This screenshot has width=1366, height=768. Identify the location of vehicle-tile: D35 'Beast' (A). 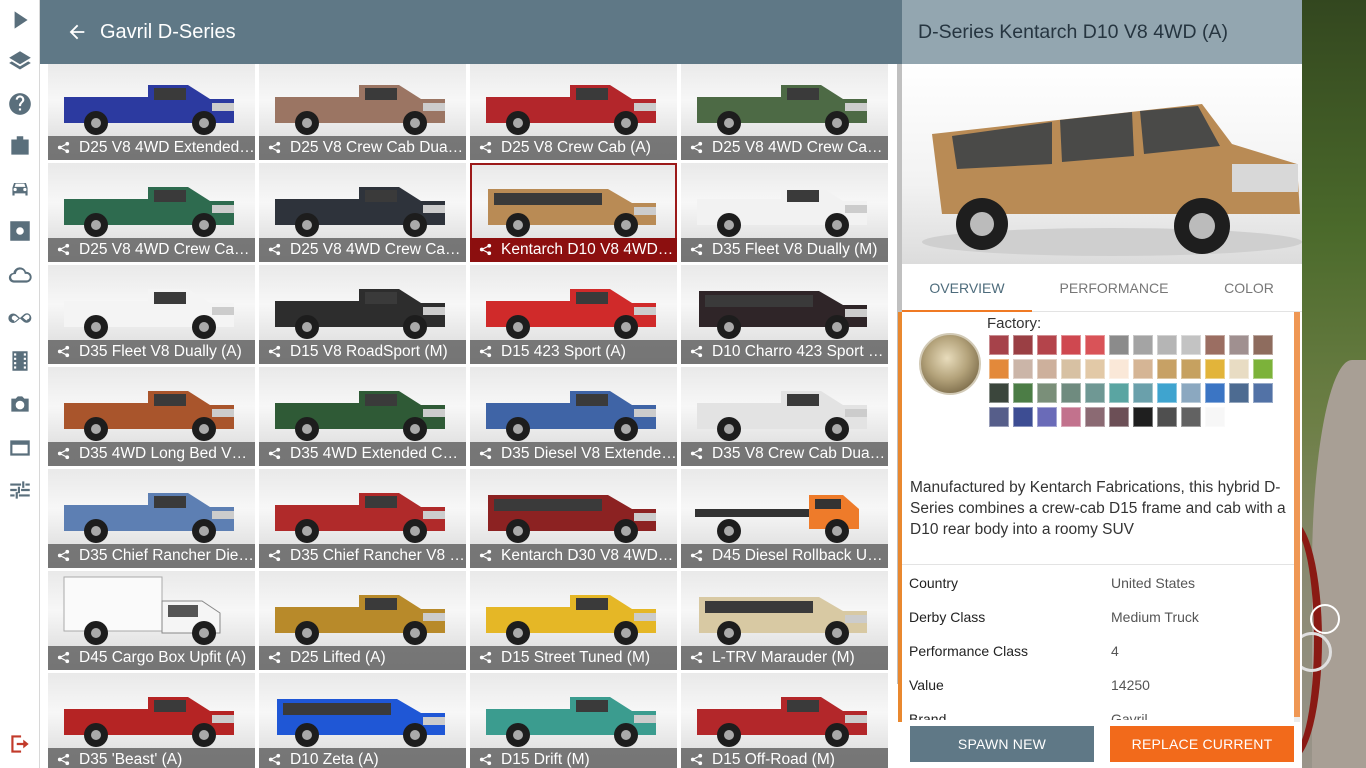
(151, 720).